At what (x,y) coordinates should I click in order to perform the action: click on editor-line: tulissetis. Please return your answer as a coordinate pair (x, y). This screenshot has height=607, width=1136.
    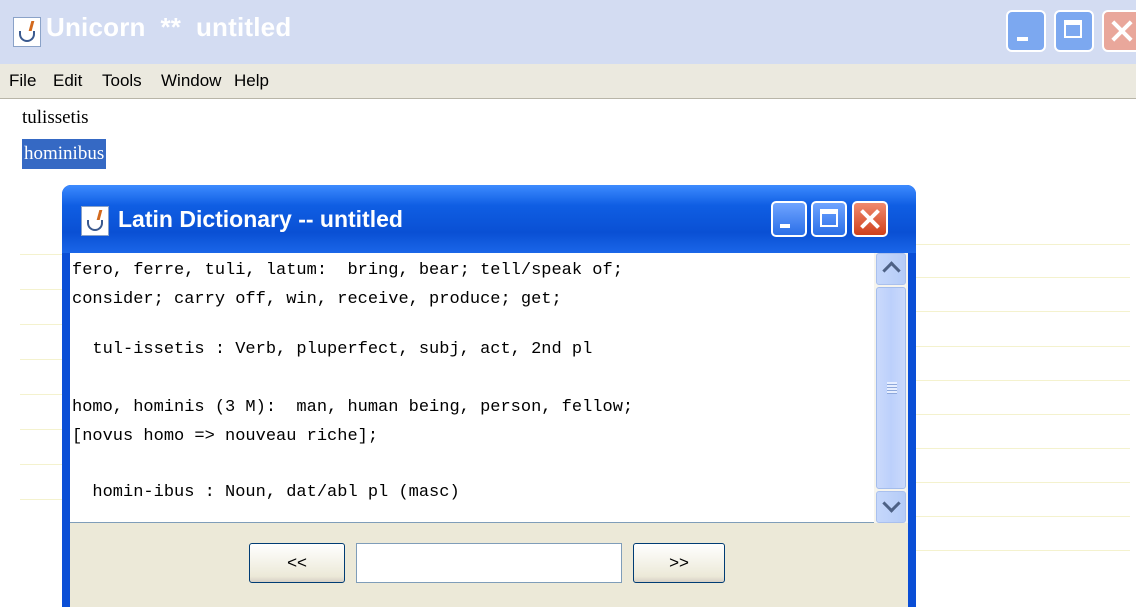
    Looking at the image, I should click on (55, 118).